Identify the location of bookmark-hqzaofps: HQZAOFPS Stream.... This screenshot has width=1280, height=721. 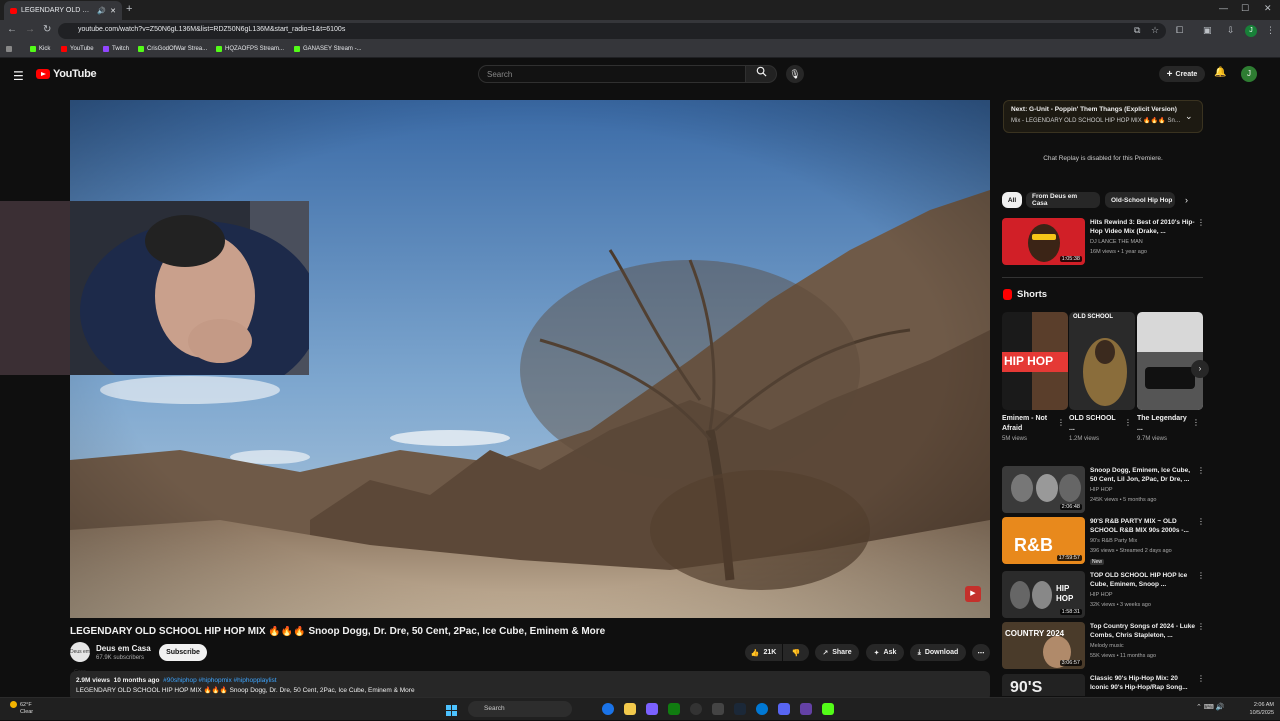
(250, 49).